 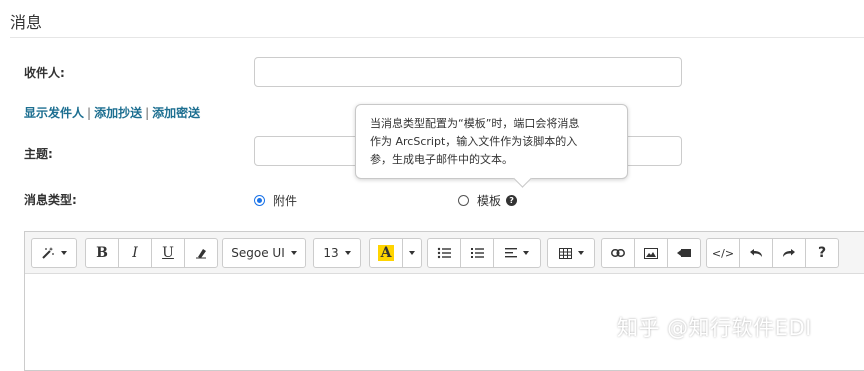 I want to click on paragraph-group, so click(x=484, y=253).